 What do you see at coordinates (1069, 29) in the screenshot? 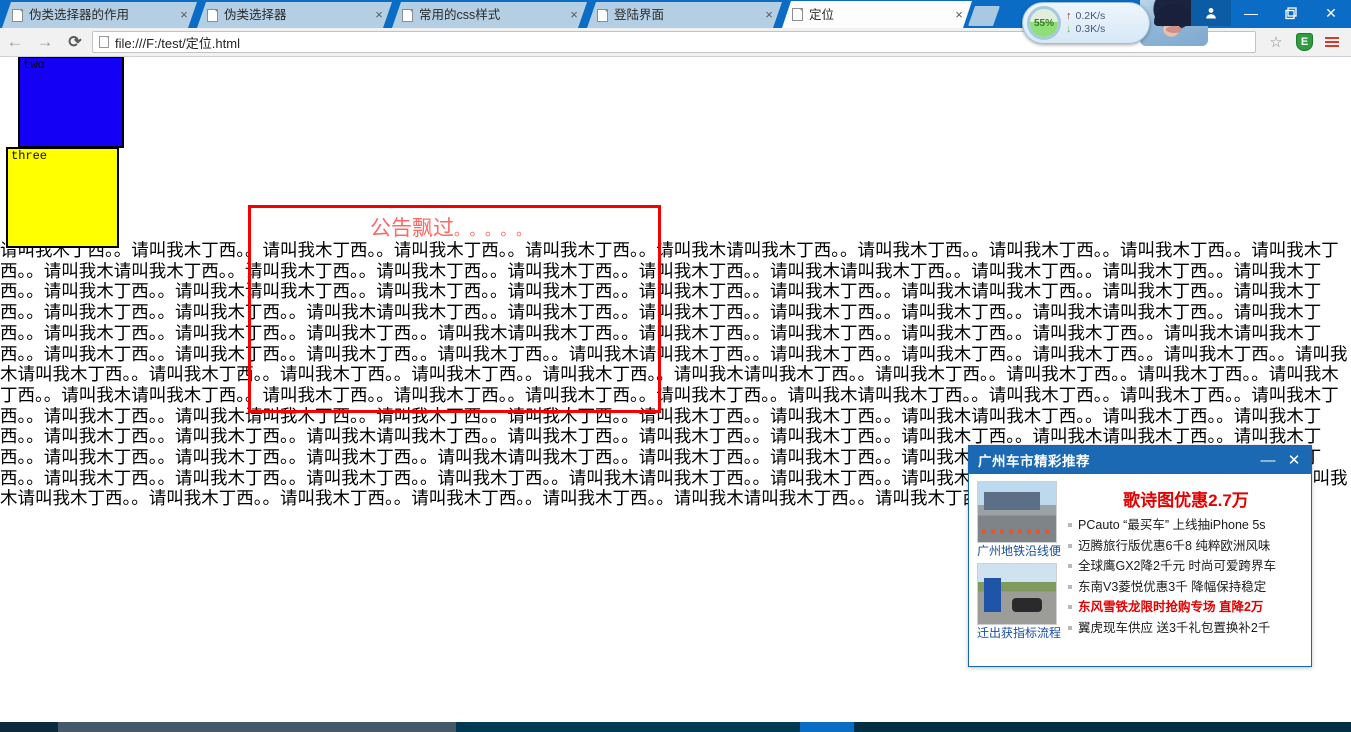
I see `download-arrow-icon: ↓` at bounding box center [1069, 29].